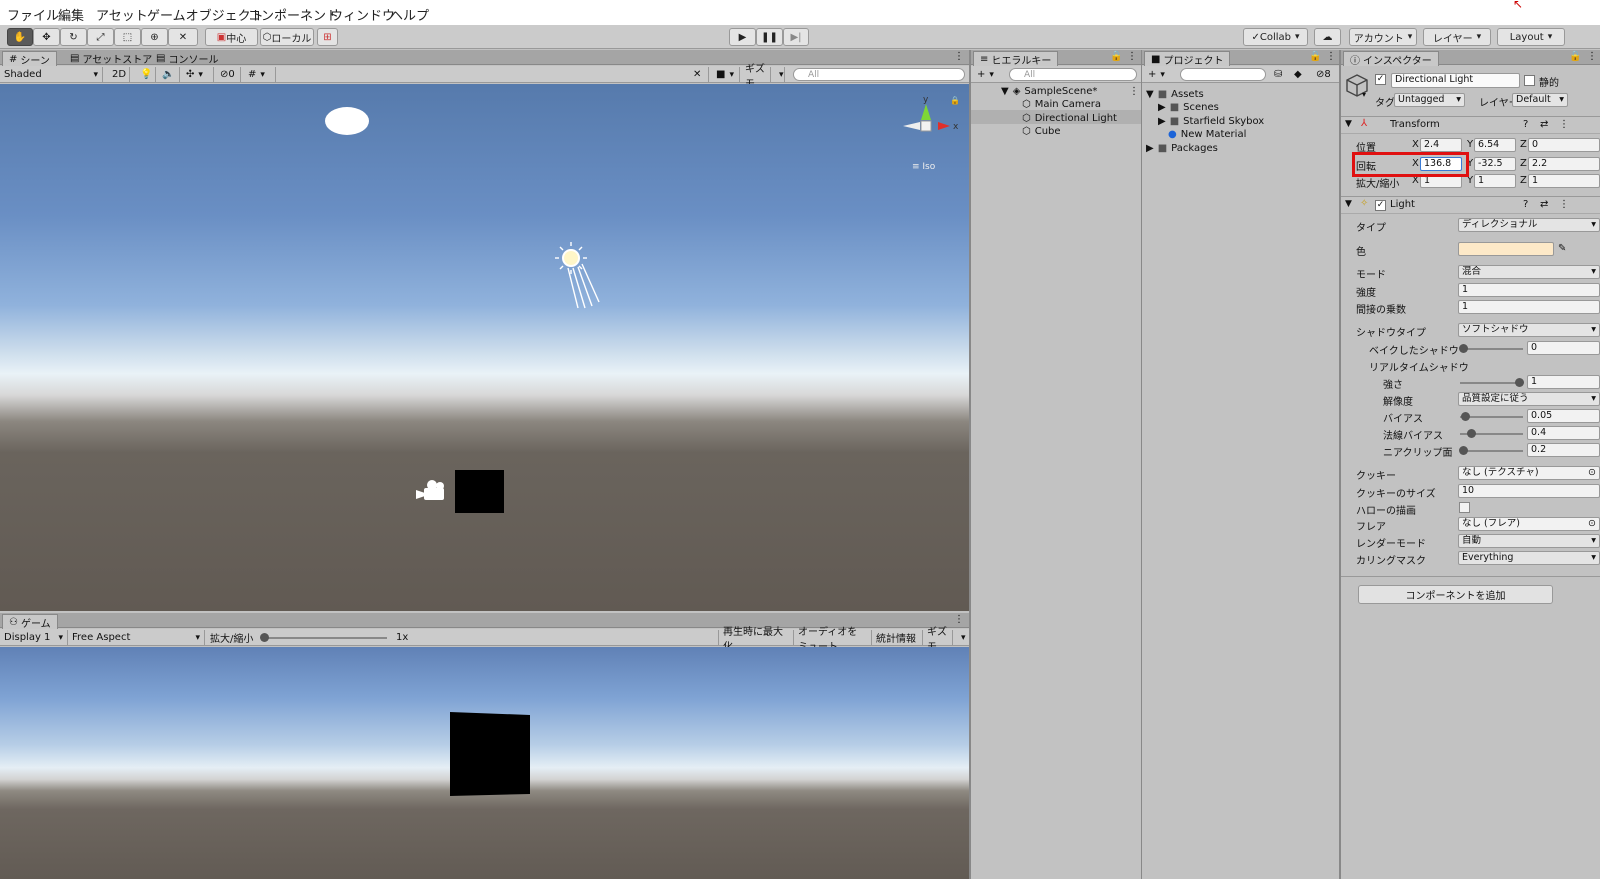 The image size is (1600, 879). Describe the element at coordinates (1529, 399) in the screenshot. I see `resolution-dropdown: 品質設定に従う` at that location.